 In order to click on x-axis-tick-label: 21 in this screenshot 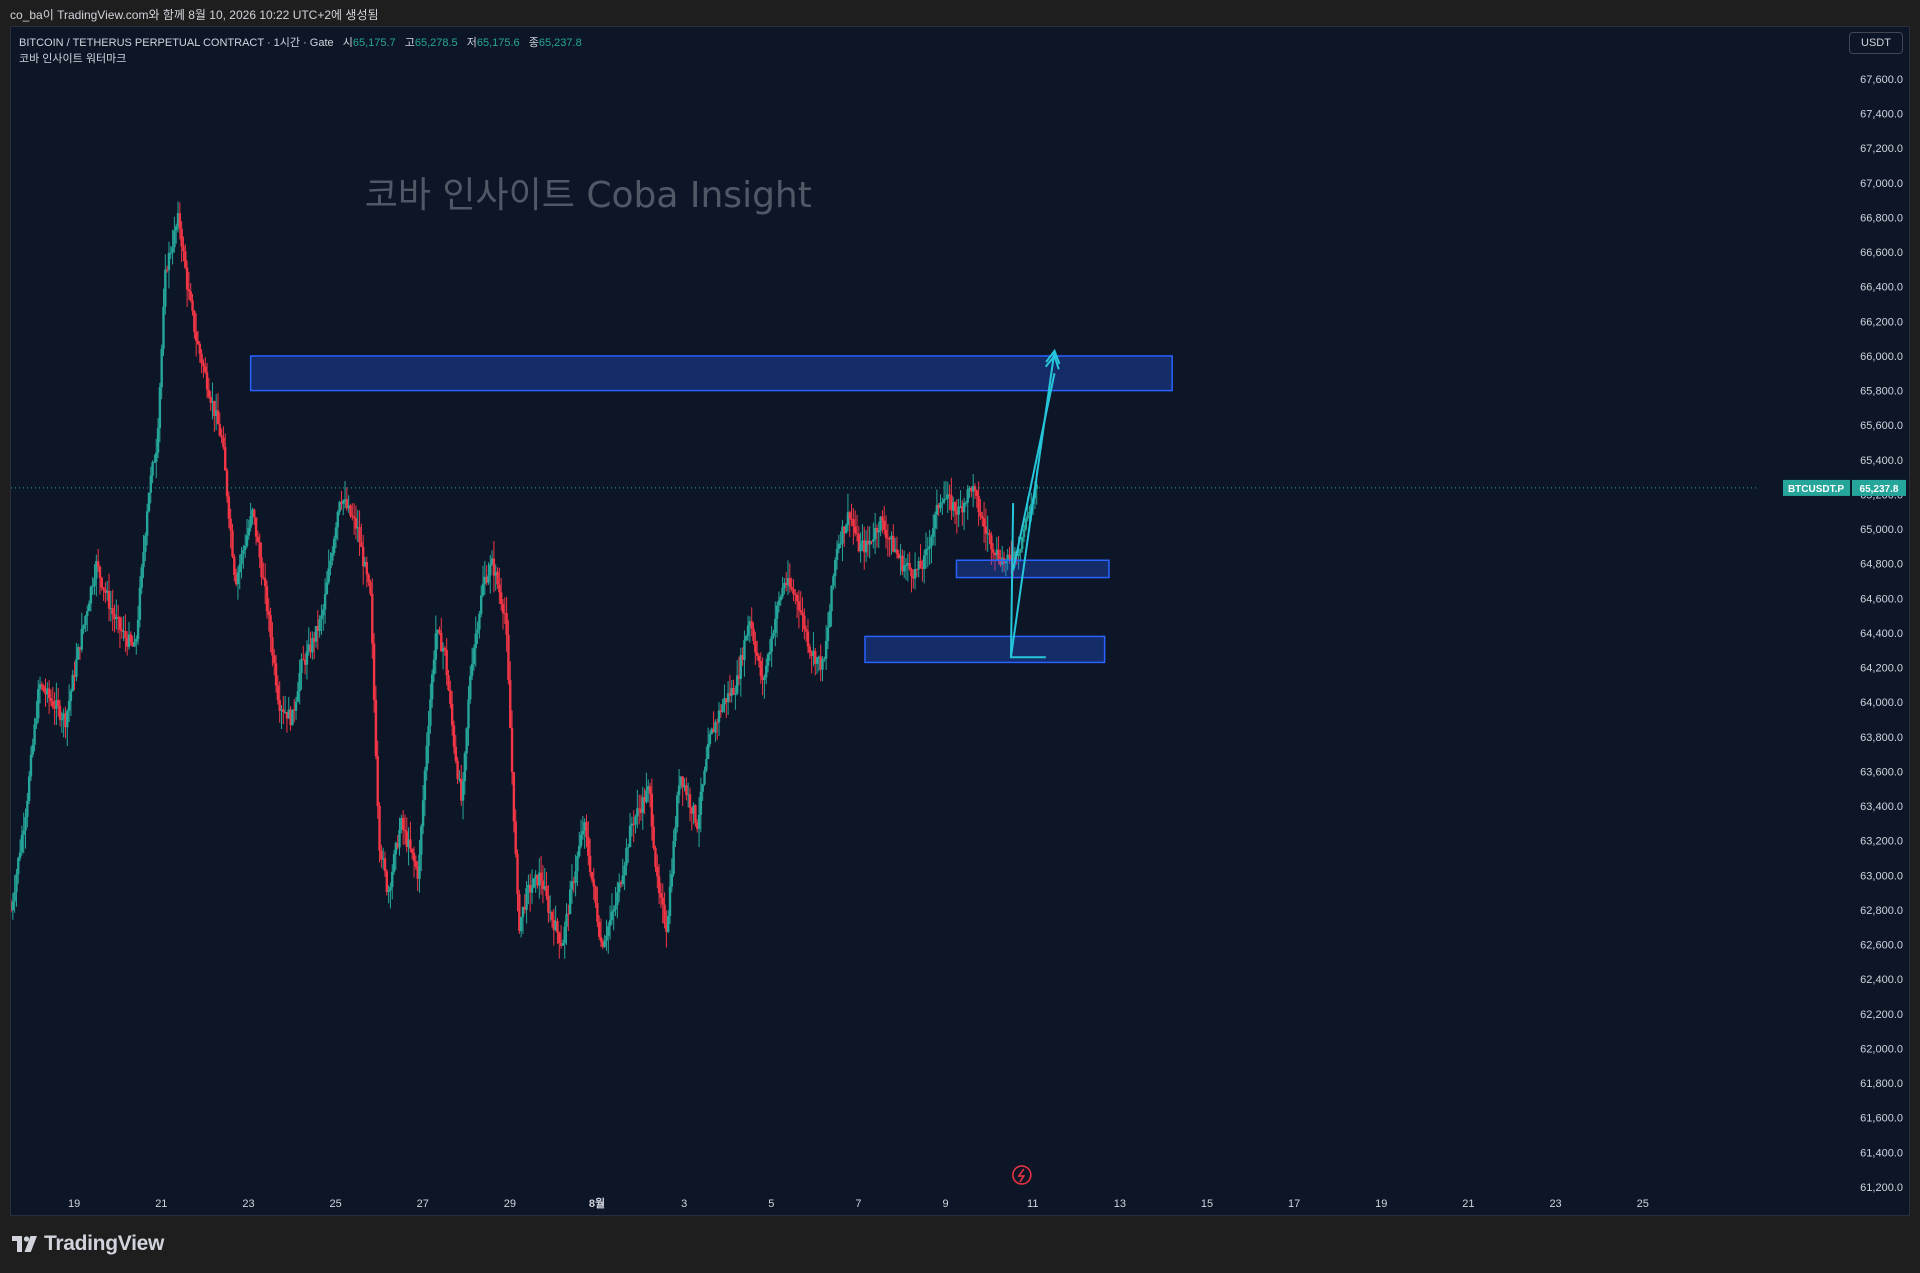, I will do `click(1468, 1204)`.